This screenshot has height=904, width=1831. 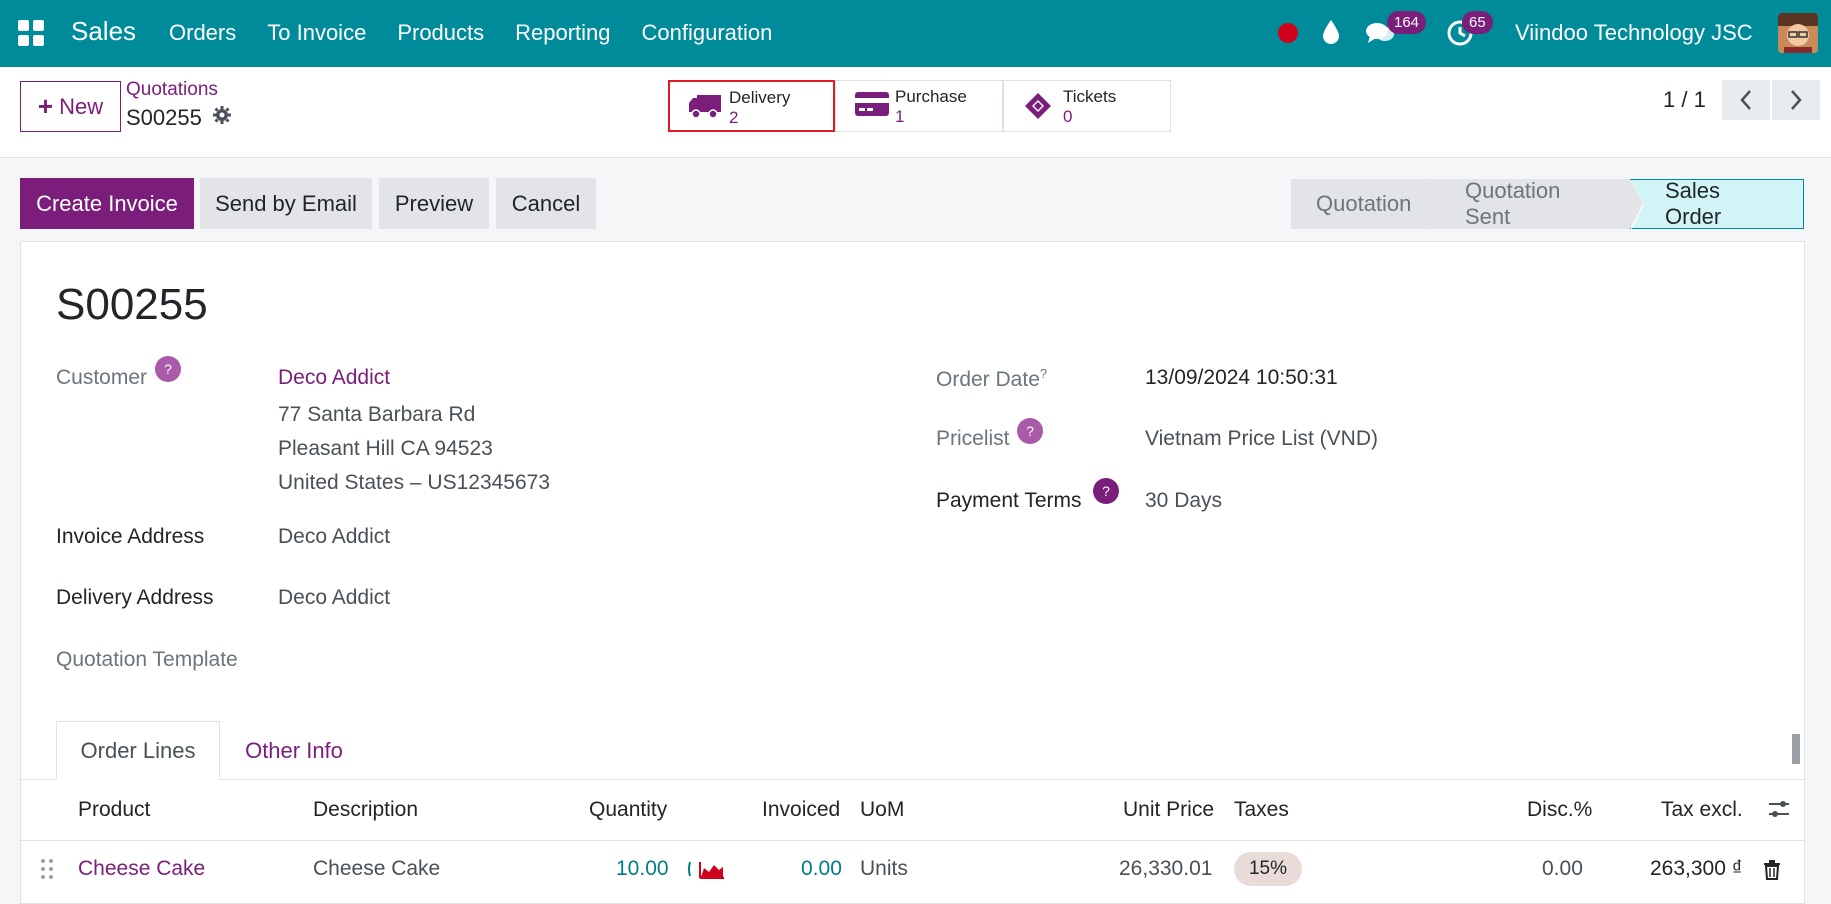 I want to click on tickets-smart-button: Tickets 0, so click(x=1087, y=106).